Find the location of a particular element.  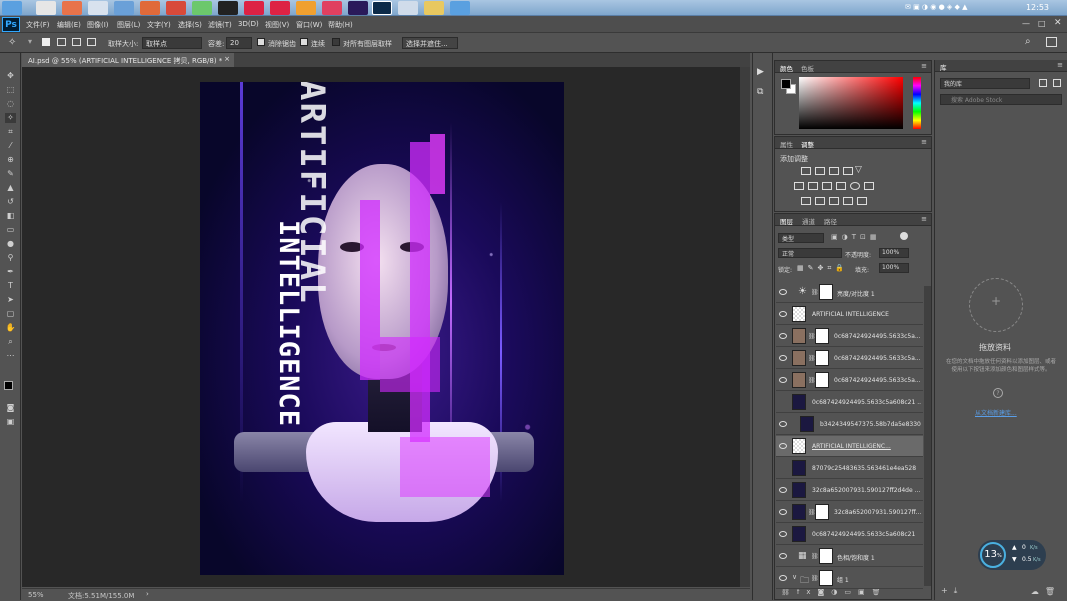

posterize-adjust-icon is located at coordinates (820, 201).